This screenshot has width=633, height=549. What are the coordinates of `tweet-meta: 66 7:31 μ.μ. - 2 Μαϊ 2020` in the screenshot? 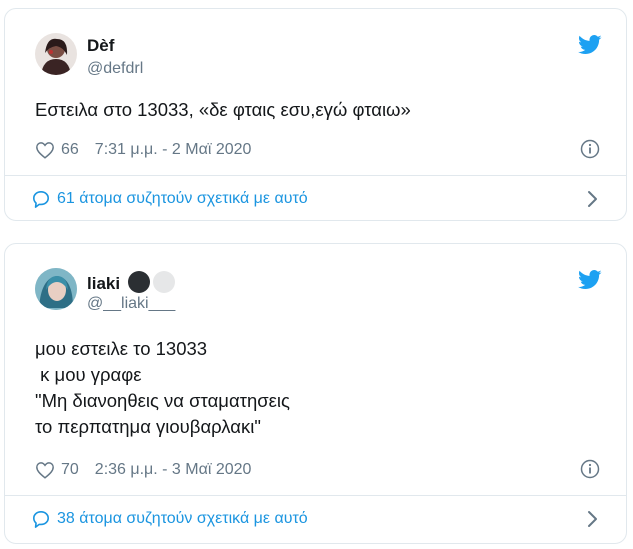 It's located at (143, 150).